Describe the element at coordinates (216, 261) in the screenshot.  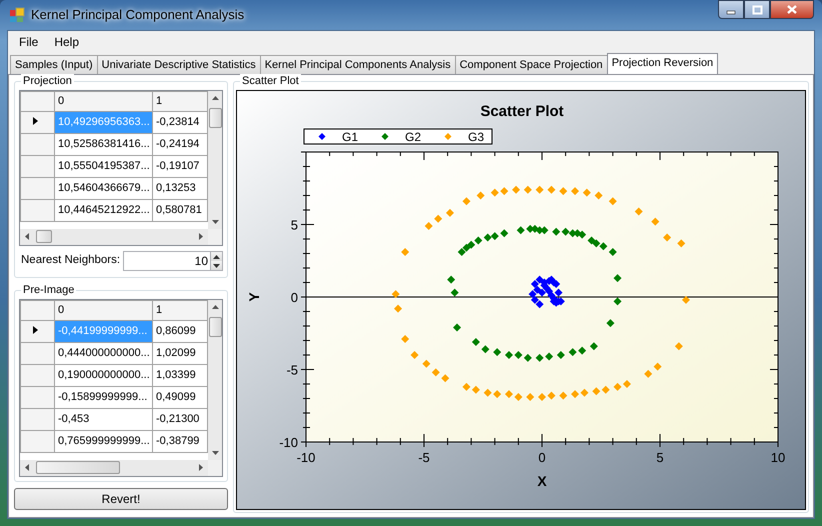
I see `spin-buttons` at that location.